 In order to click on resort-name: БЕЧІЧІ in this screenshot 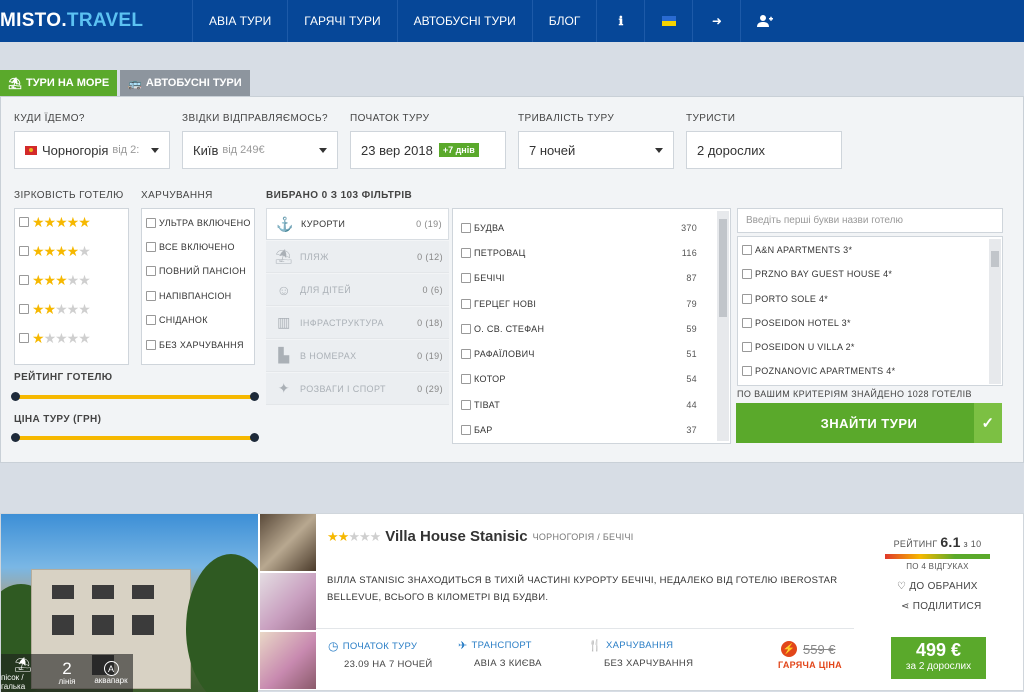, I will do `click(489, 278)`.